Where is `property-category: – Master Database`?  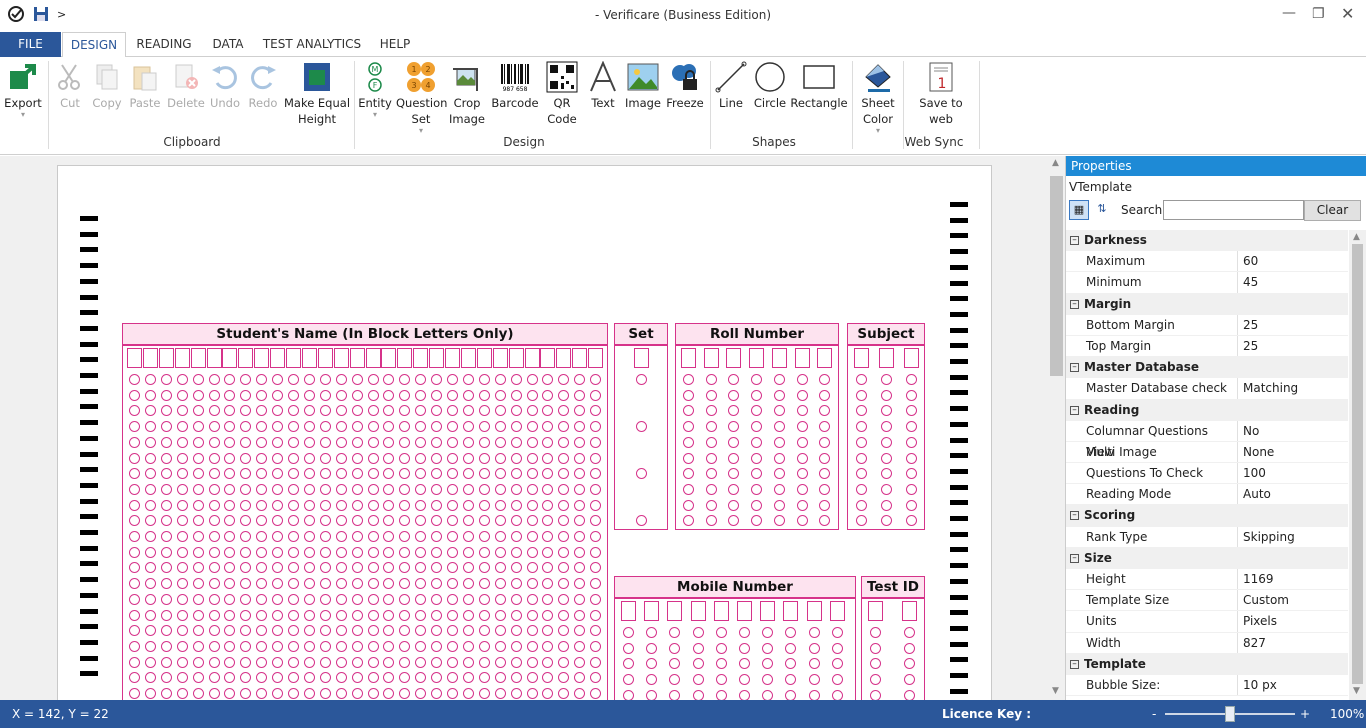
property-category: – Master Database is located at coordinates (1207, 368).